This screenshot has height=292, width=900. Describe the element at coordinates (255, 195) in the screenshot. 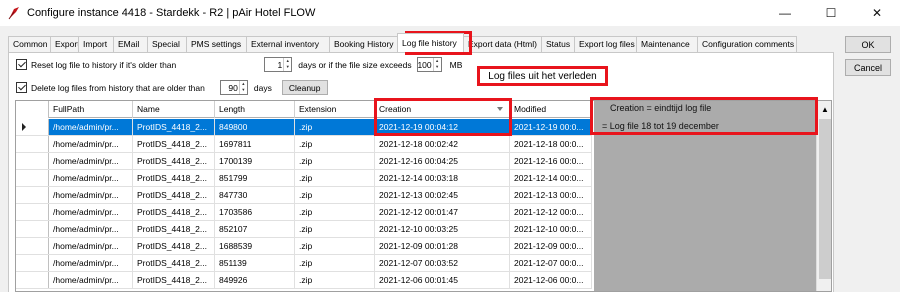

I see `cell-length: 847730` at that location.